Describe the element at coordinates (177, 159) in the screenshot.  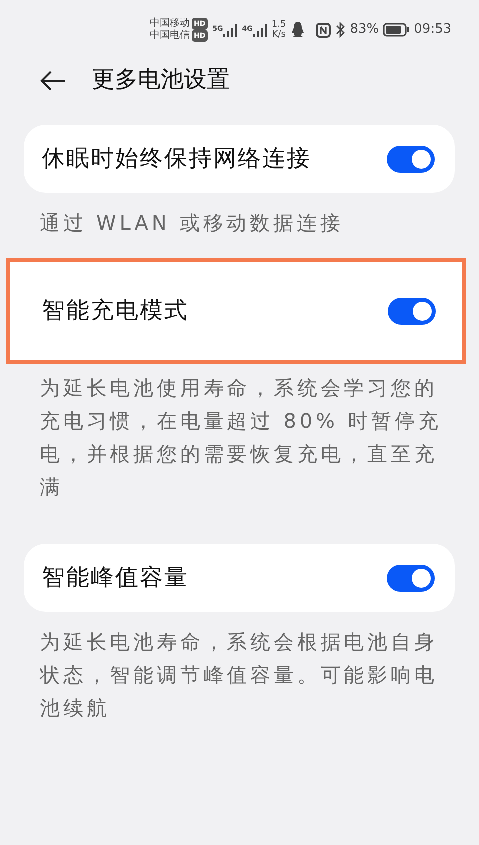
I see `setting-label: 休眠时始终保持网络连接` at that location.